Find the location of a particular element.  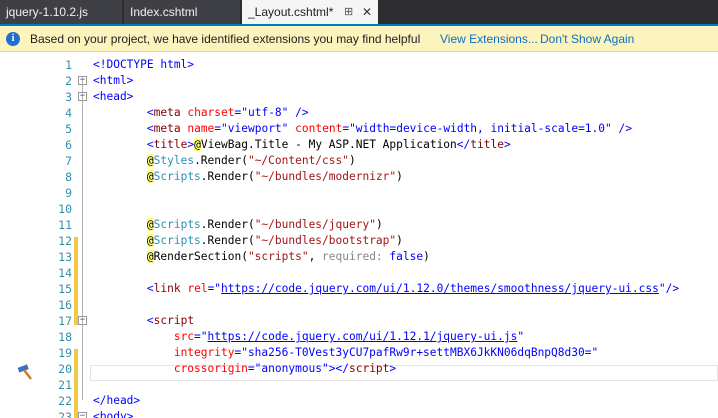

tab-jquery-js: jquery-1.10.2.js is located at coordinates (61, 12).